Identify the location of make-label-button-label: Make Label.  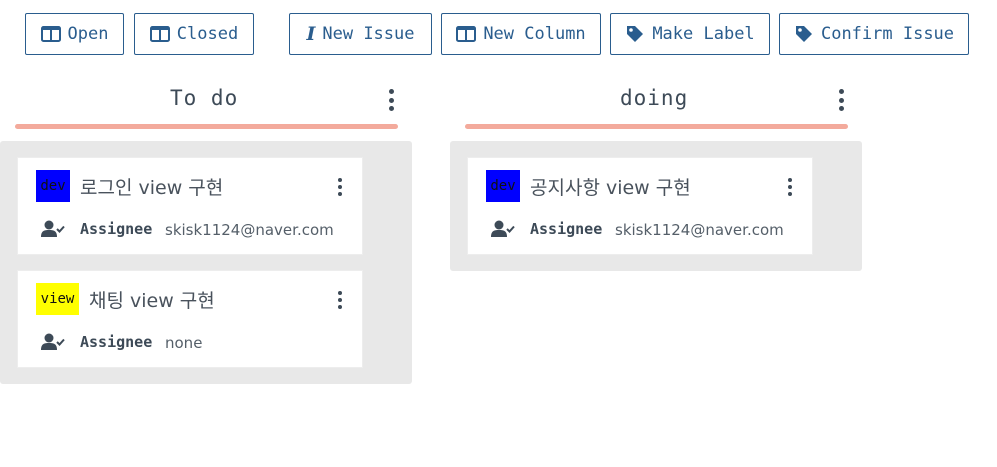
(703, 34).